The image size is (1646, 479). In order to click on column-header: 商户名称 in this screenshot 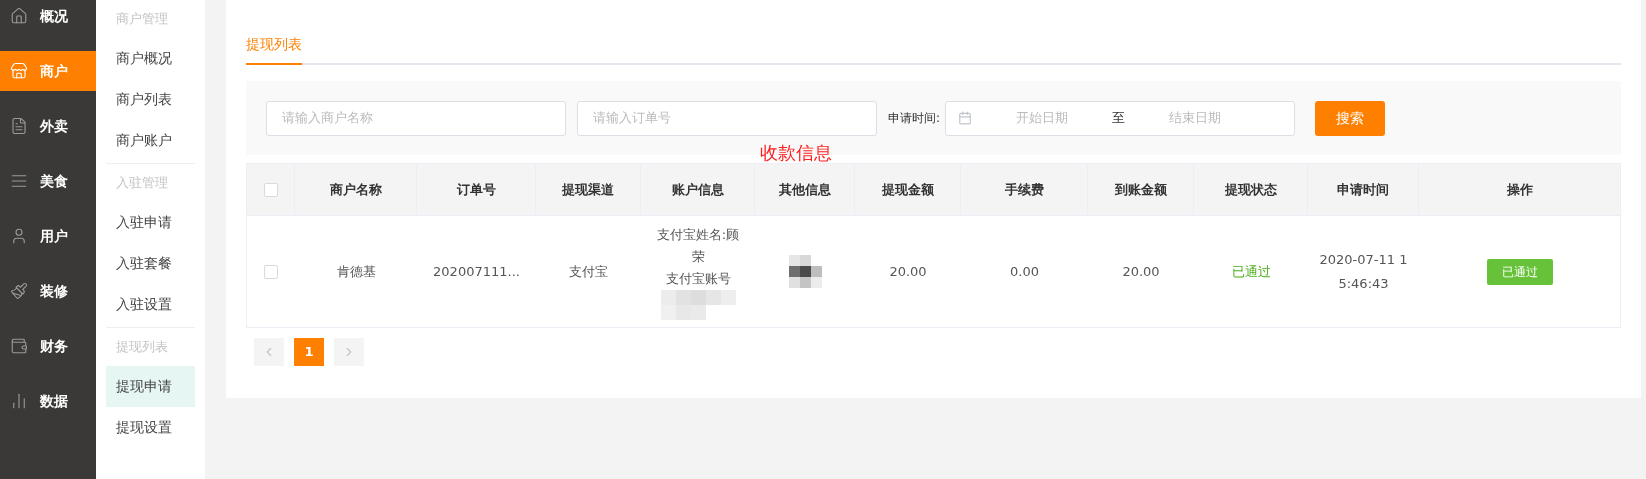, I will do `click(355, 189)`.